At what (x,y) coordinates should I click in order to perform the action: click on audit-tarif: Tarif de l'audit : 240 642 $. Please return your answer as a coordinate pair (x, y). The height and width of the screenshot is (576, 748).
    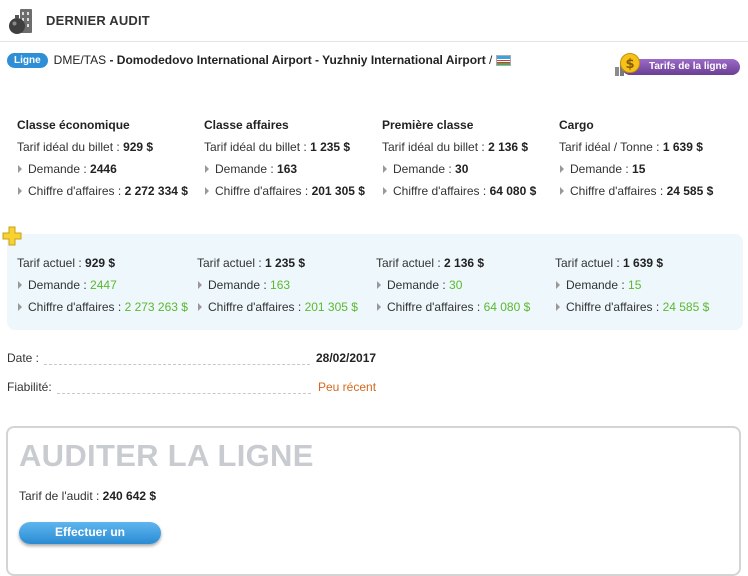
    Looking at the image, I should click on (87, 496).